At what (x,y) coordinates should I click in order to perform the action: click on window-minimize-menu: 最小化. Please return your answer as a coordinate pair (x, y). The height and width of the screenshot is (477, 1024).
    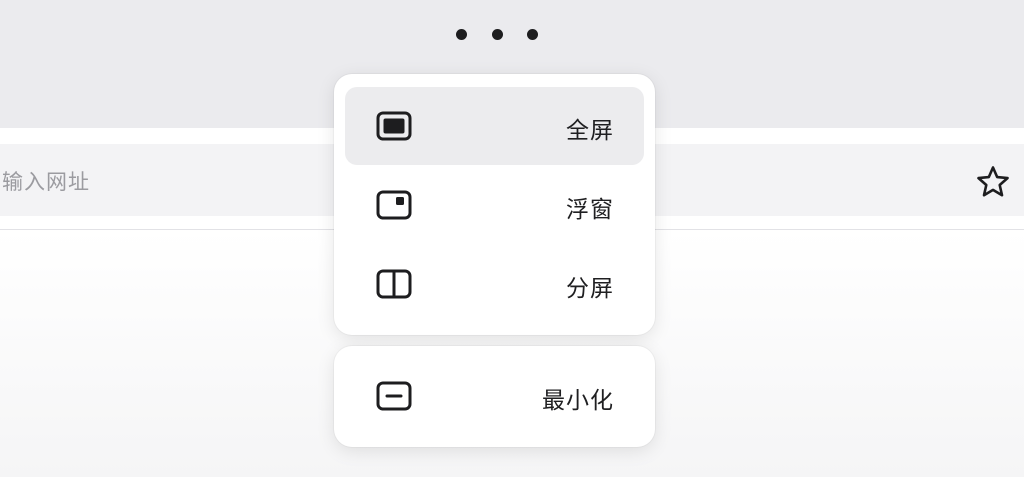
    Looking at the image, I should click on (494, 396).